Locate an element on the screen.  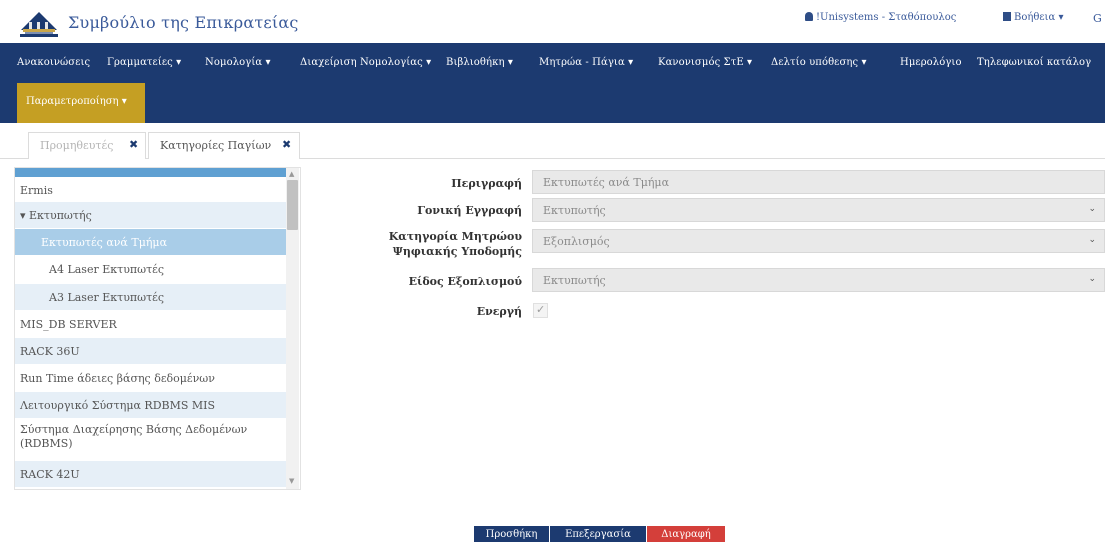
parent-record-value: Εκτυπωτής is located at coordinates (574, 210).